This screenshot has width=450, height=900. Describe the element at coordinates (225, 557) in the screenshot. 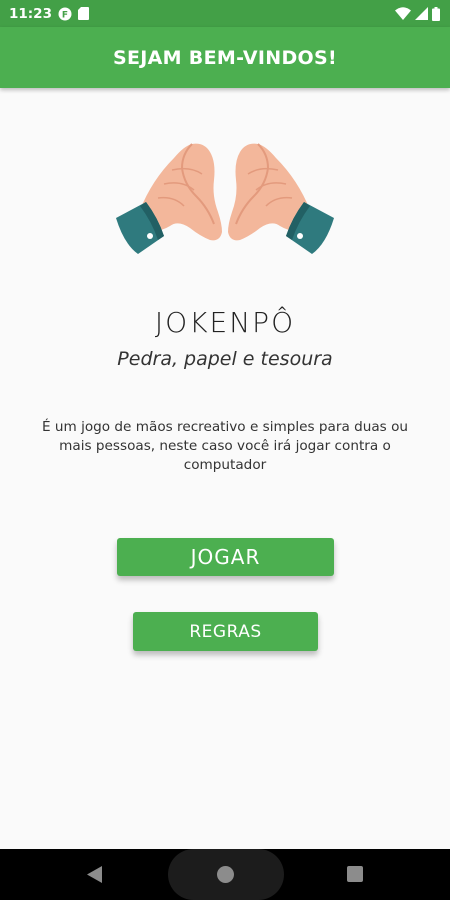

I see `play-button: JOGAR` at that location.